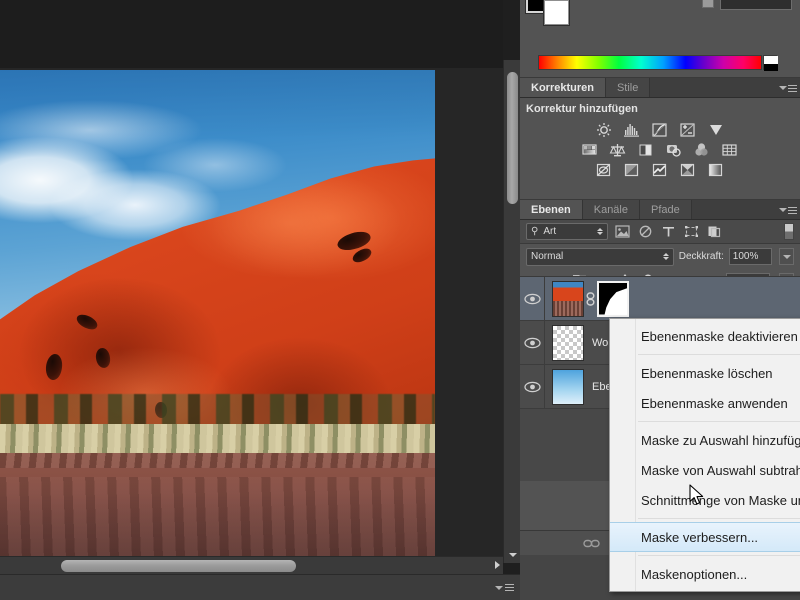  Describe the element at coordinates (688, 129) in the screenshot. I see `exposure-icon` at that location.